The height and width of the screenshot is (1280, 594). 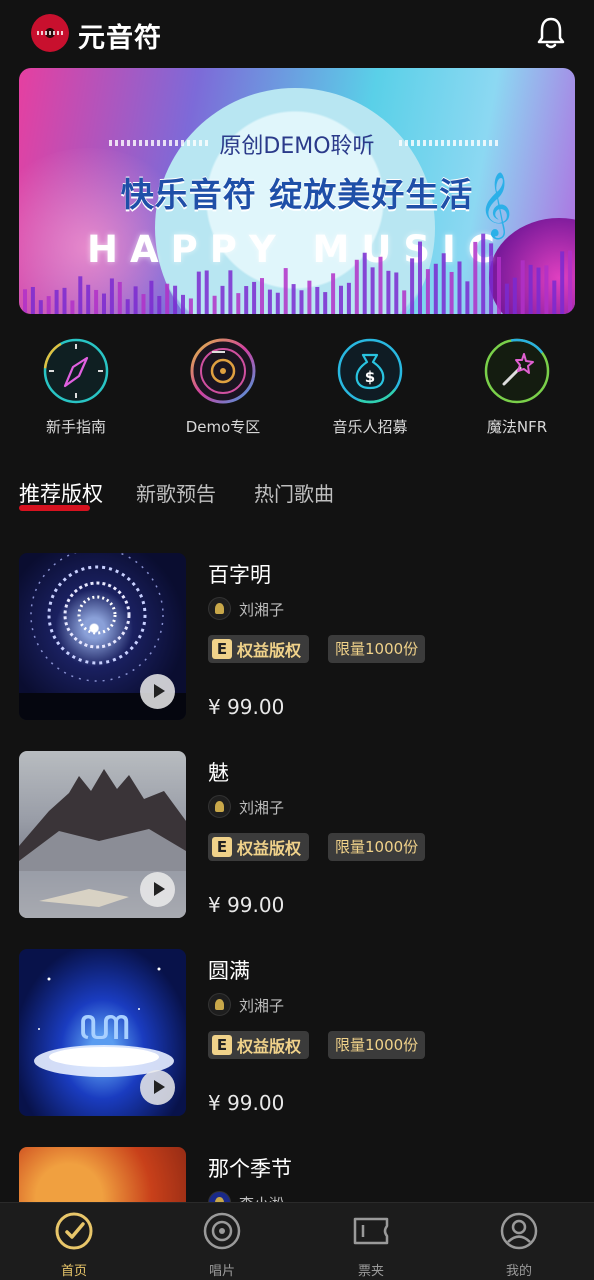 I want to click on song-list-item: ꦲ 圆满 刘湘子 E 权益版权 限量1000份 ¥ 99.00, so click(x=297, y=1033).